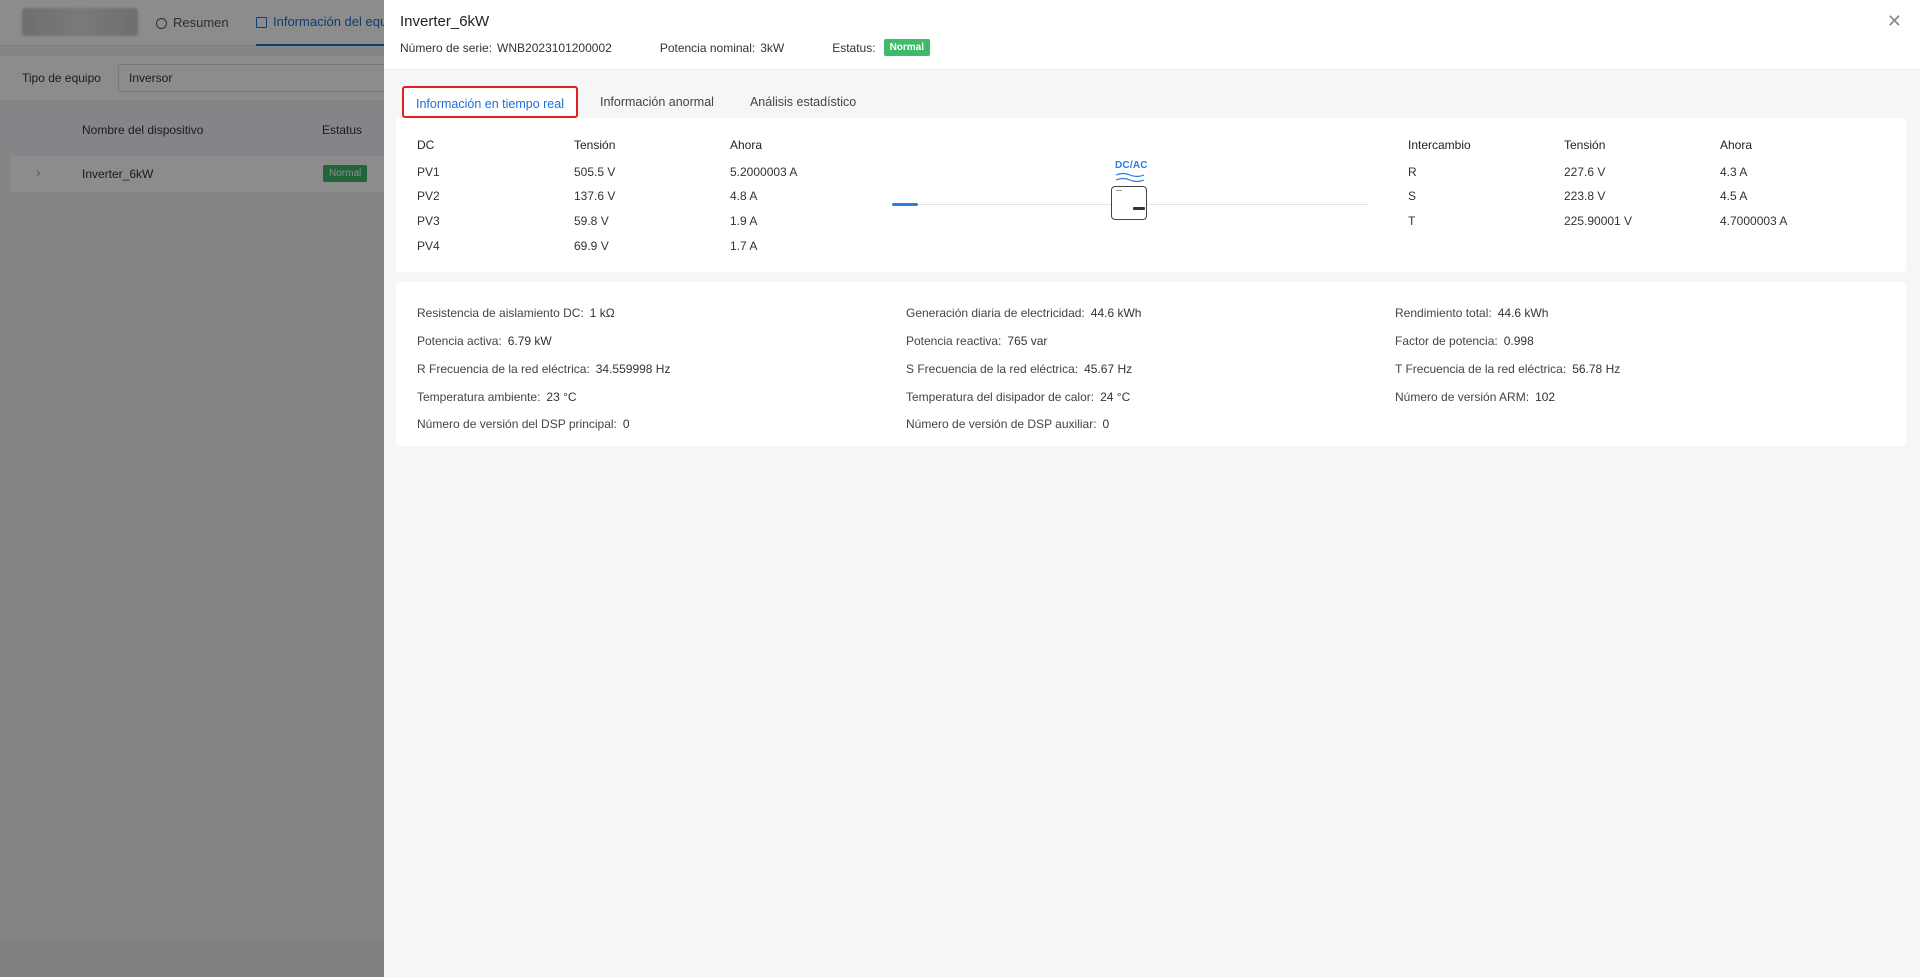 Image resolution: width=1920 pixels, height=977 pixels. What do you see at coordinates (1446, 341) in the screenshot?
I see `detail-label: Factor de potencia:` at bounding box center [1446, 341].